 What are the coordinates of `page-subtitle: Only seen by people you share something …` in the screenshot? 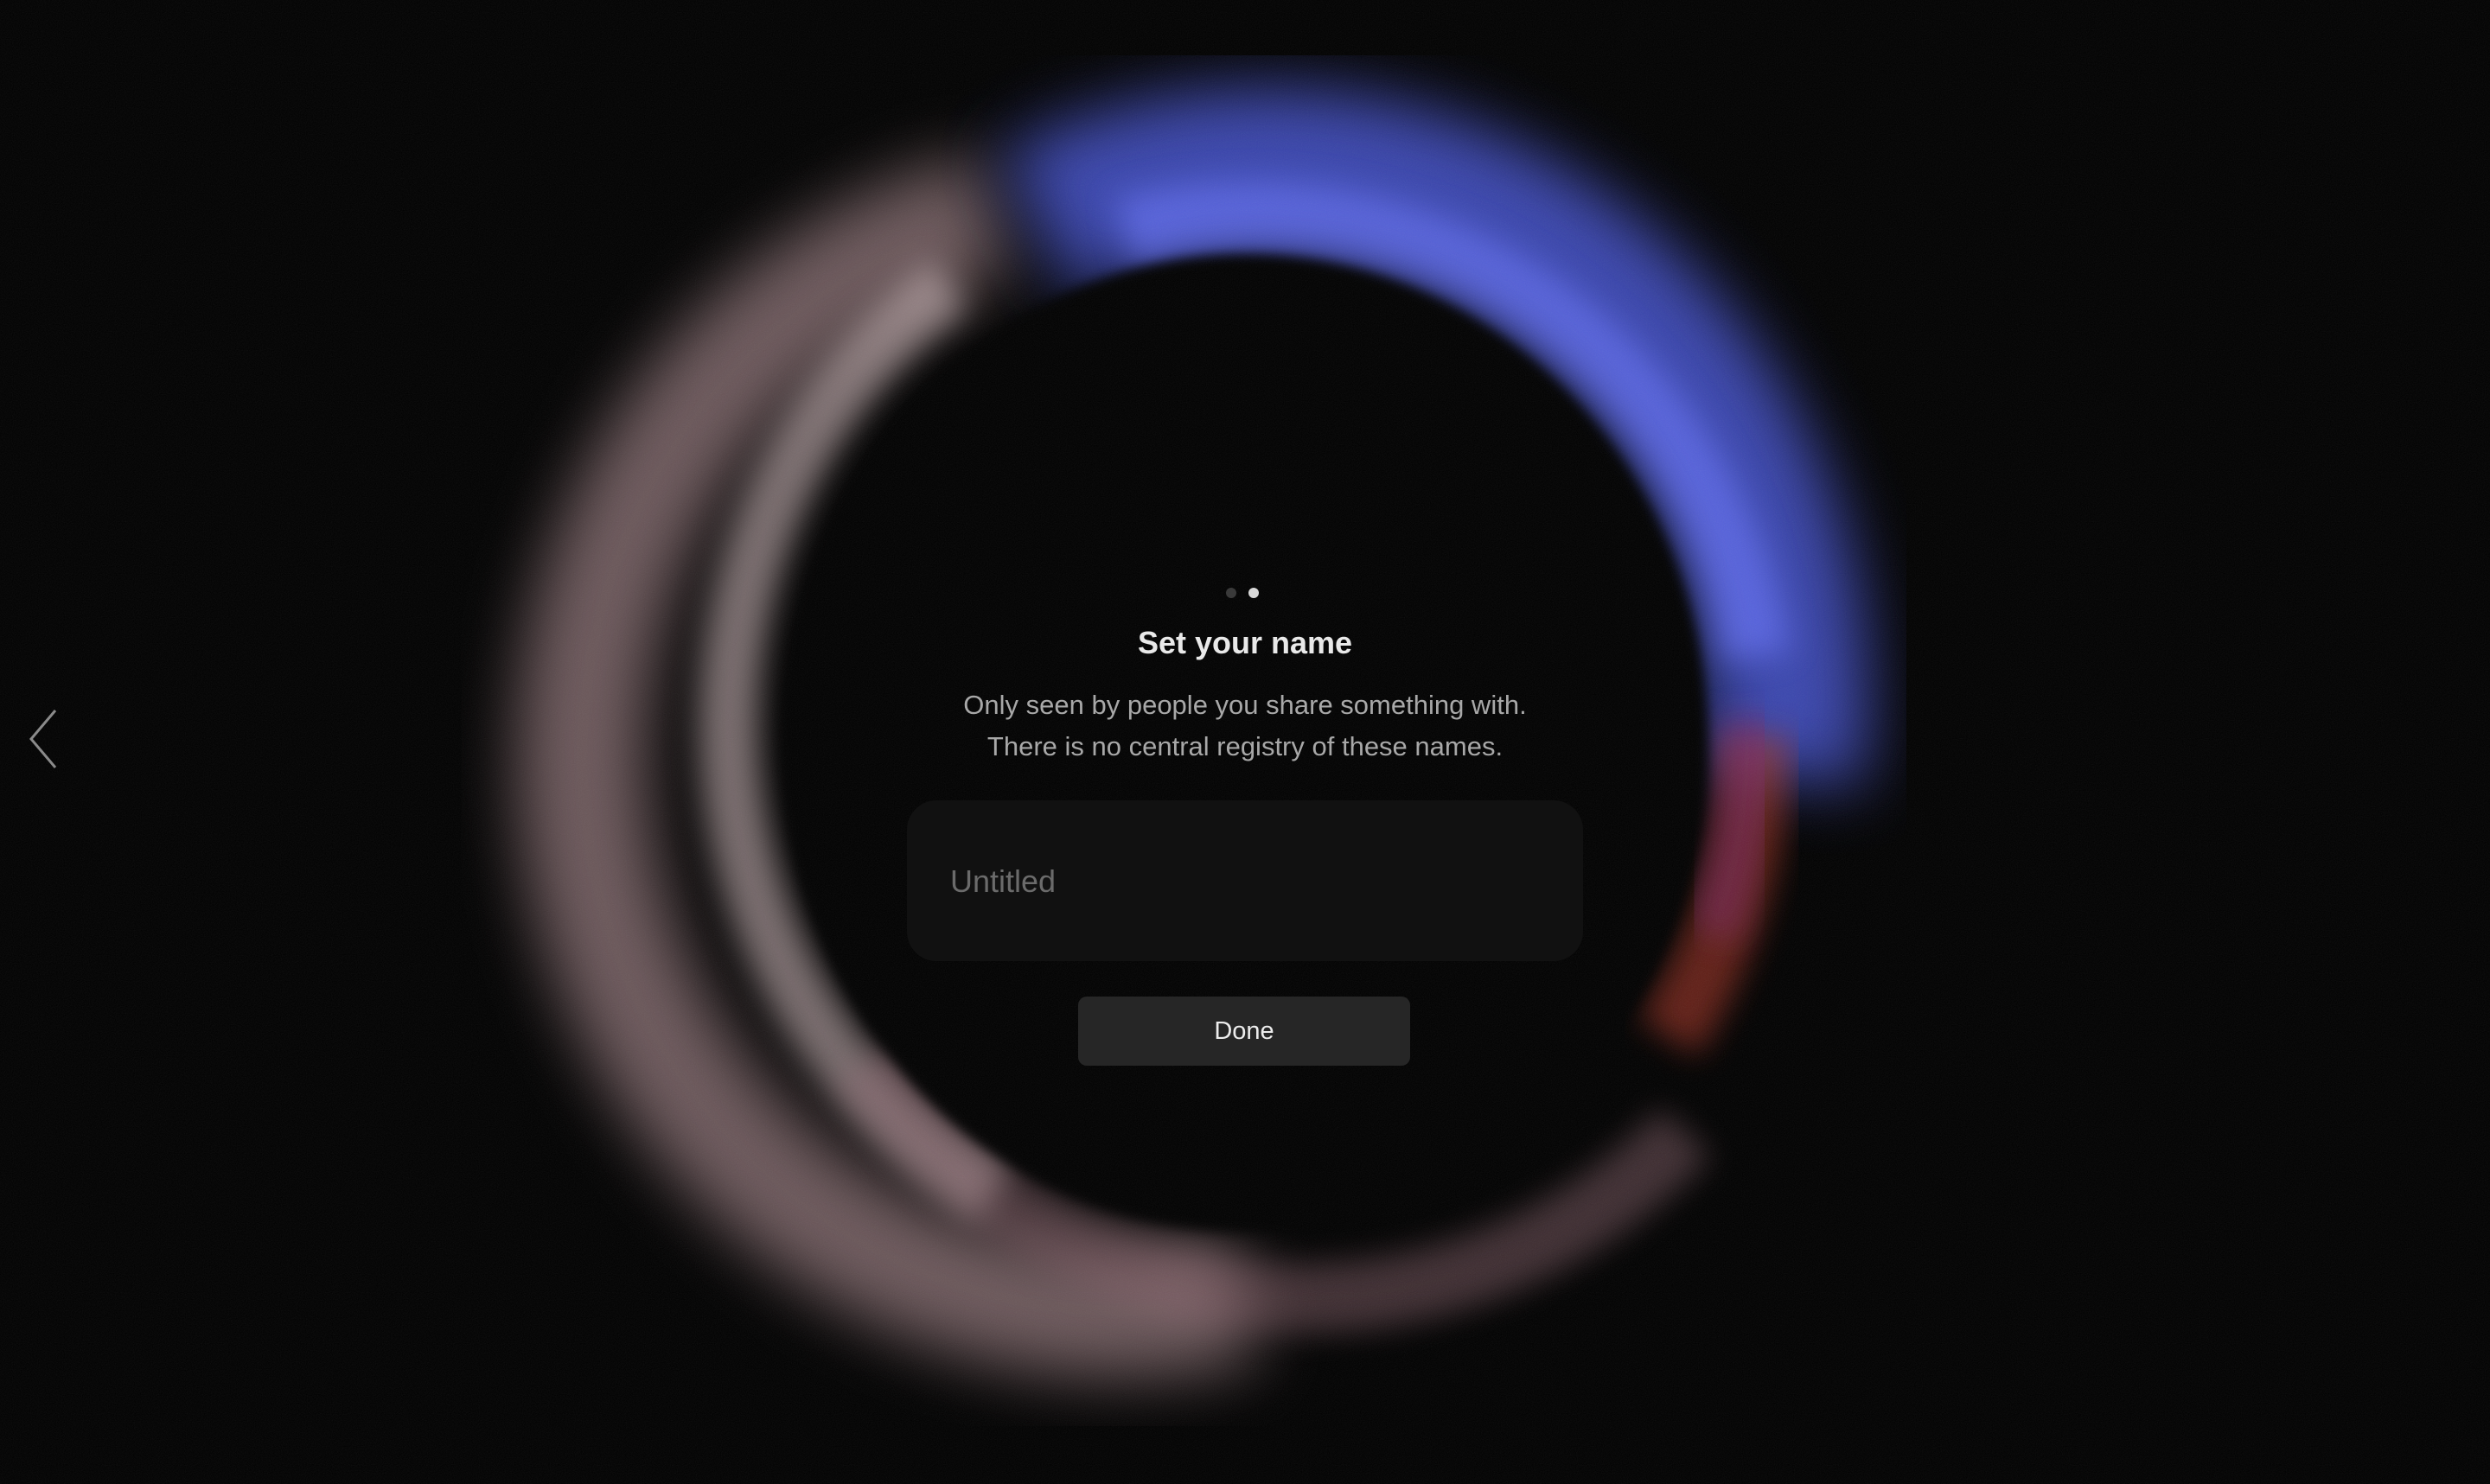 It's located at (1245, 726).